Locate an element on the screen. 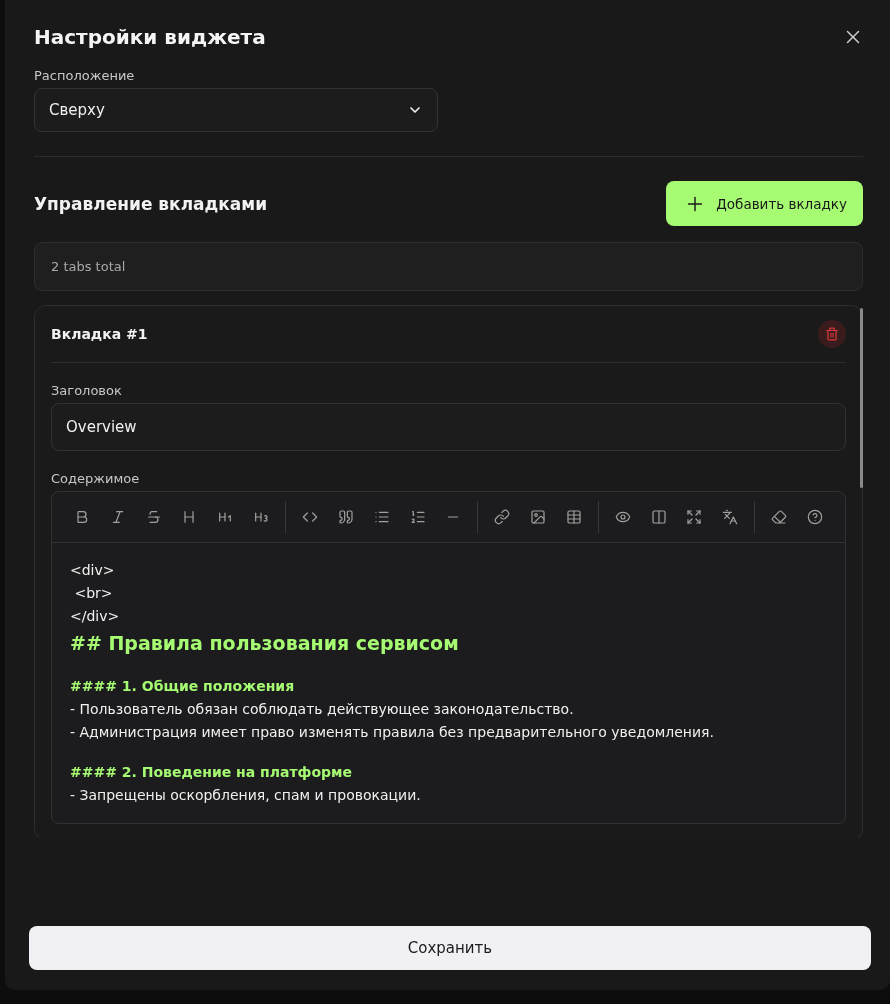  add-tab-button: Добавить вкладку is located at coordinates (764, 203).